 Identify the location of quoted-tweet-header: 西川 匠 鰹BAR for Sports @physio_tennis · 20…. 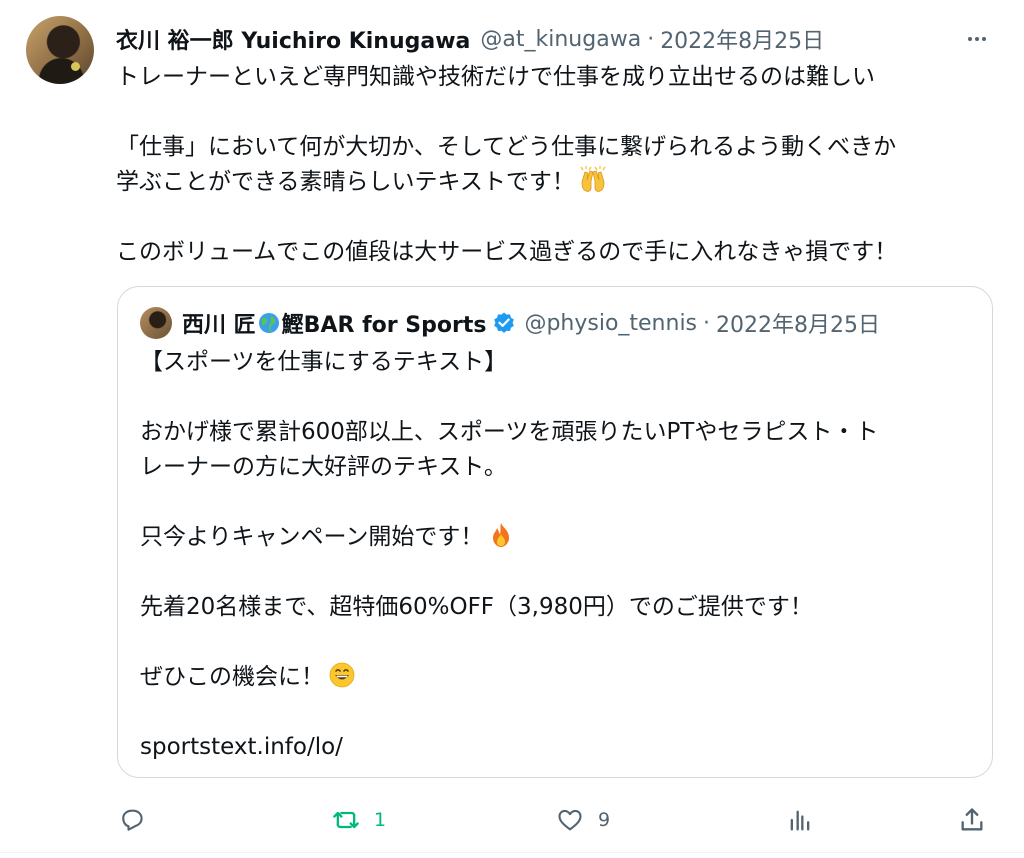
(510, 323).